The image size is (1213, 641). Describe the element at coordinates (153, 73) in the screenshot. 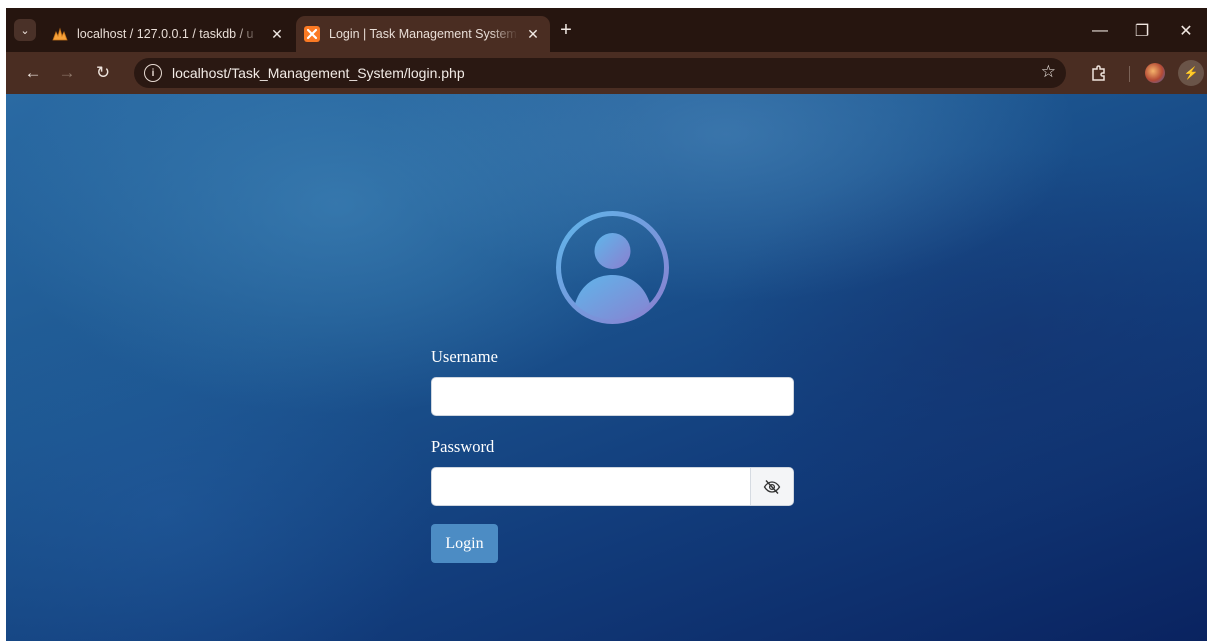

I see `info-icon: i` at that location.